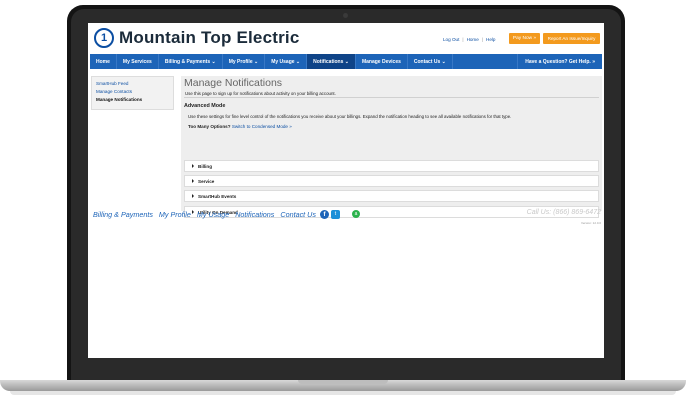 This screenshot has height=395, width=686. Describe the element at coordinates (132, 100) in the screenshot. I see `sidebar-item-manage-notifications: Manage Notifications` at that location.